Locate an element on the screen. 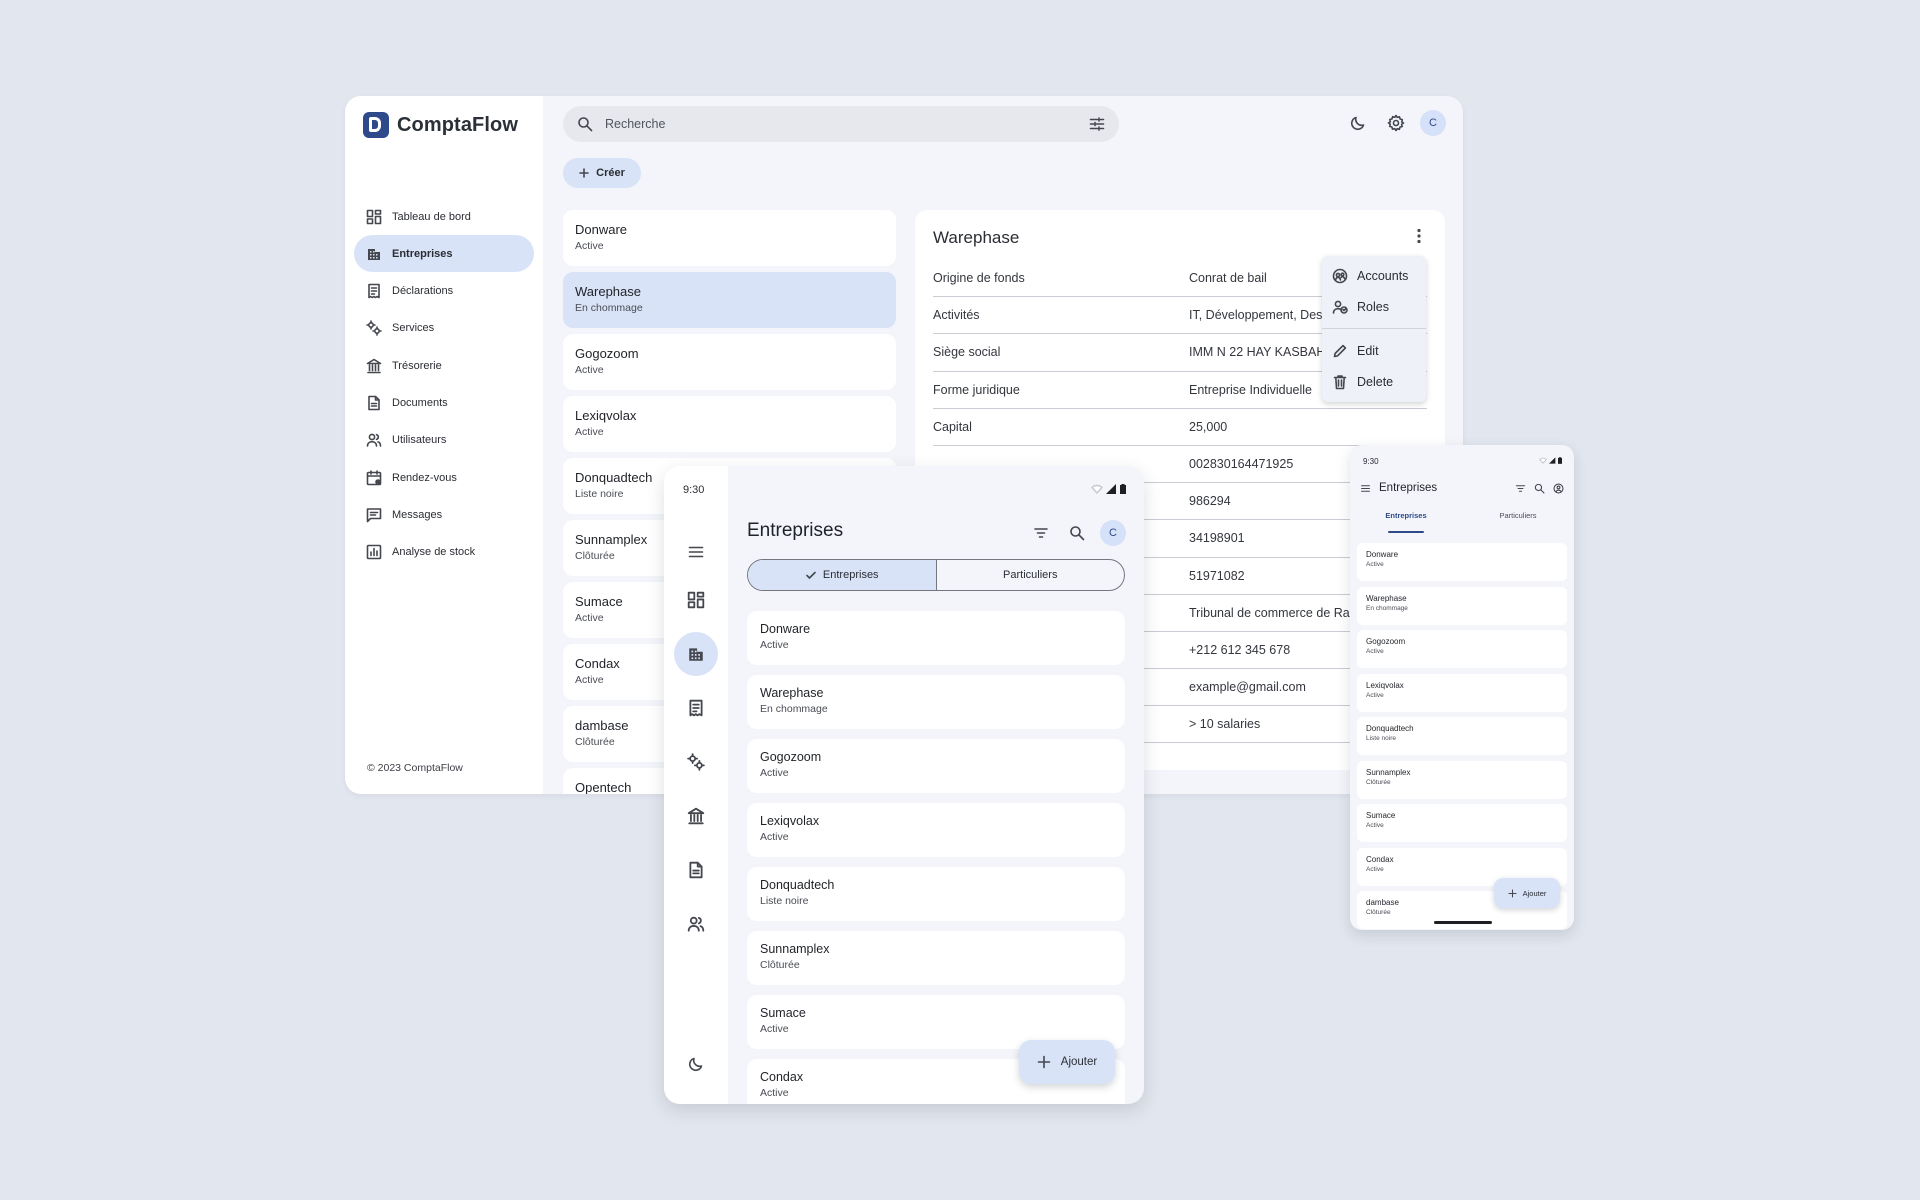 This screenshot has width=1920, height=1200. sidebar-item-label: Documents is located at coordinates (420, 402).